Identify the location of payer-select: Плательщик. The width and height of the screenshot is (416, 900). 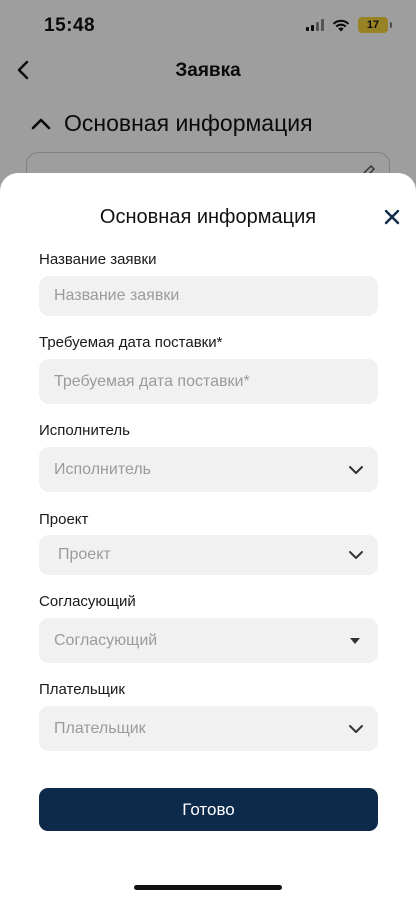
(208, 728).